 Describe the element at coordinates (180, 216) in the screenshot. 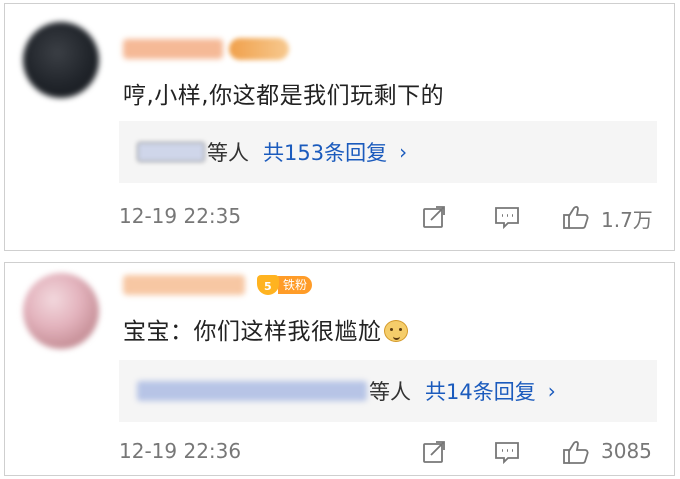

I see `timestamp: 12-19 22:35` at that location.